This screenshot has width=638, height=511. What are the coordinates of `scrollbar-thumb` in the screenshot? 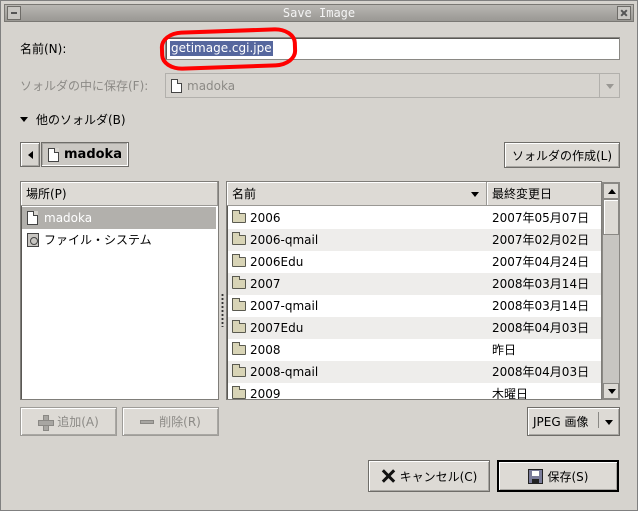 It's located at (611, 217).